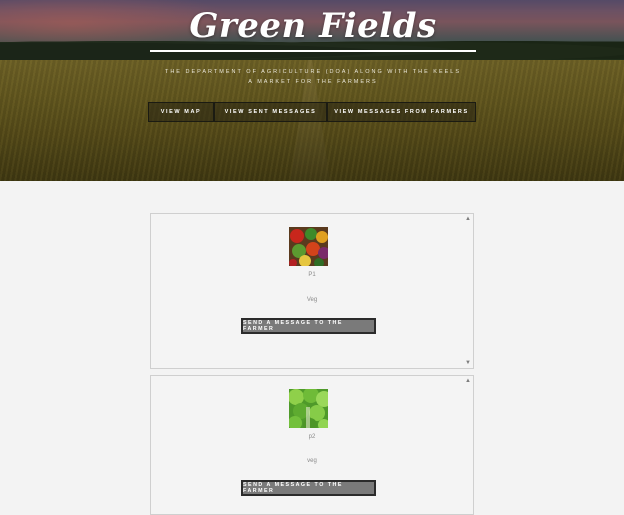 Image resolution: width=624 pixels, height=515 pixels. What do you see at coordinates (312, 437) in the screenshot?
I see `listing-name: p2` at bounding box center [312, 437].